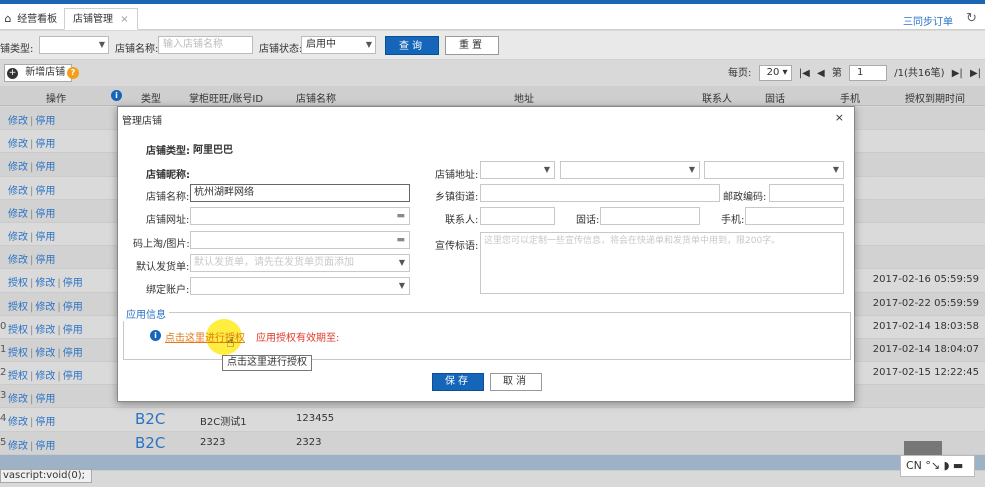 This screenshot has height=487, width=985. Describe the element at coordinates (516, 382) in the screenshot. I see `cancel-button: 取消` at that location.